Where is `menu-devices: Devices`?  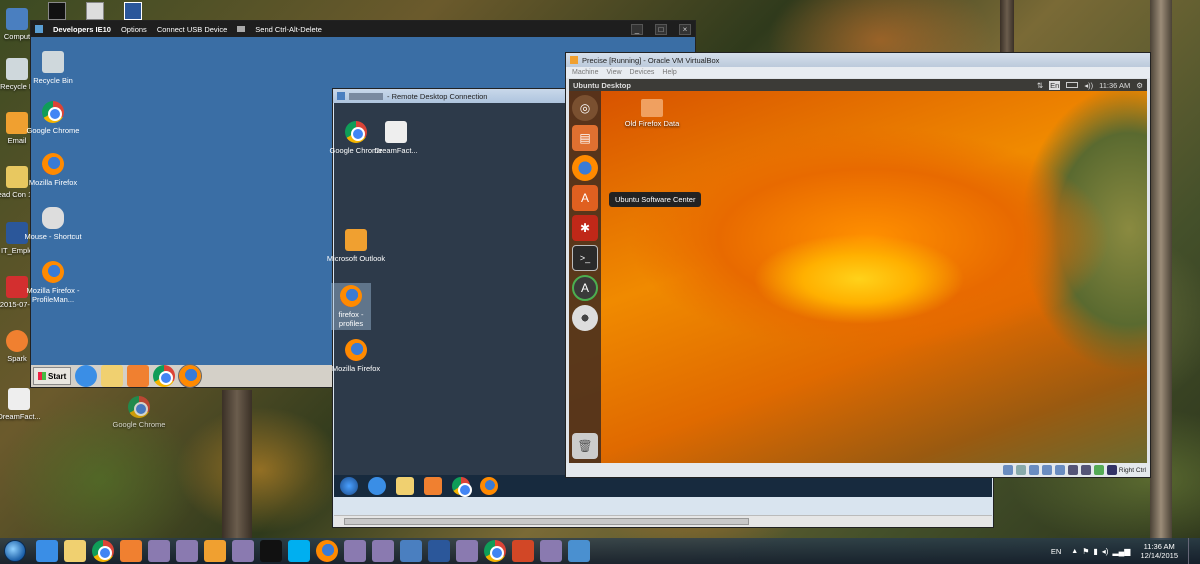
menu-devices: Devices is located at coordinates (642, 72).